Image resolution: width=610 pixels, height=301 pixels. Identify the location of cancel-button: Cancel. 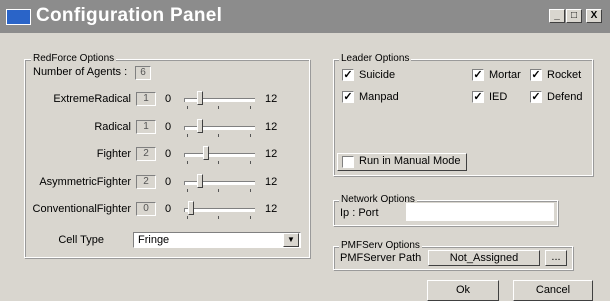
(553, 290).